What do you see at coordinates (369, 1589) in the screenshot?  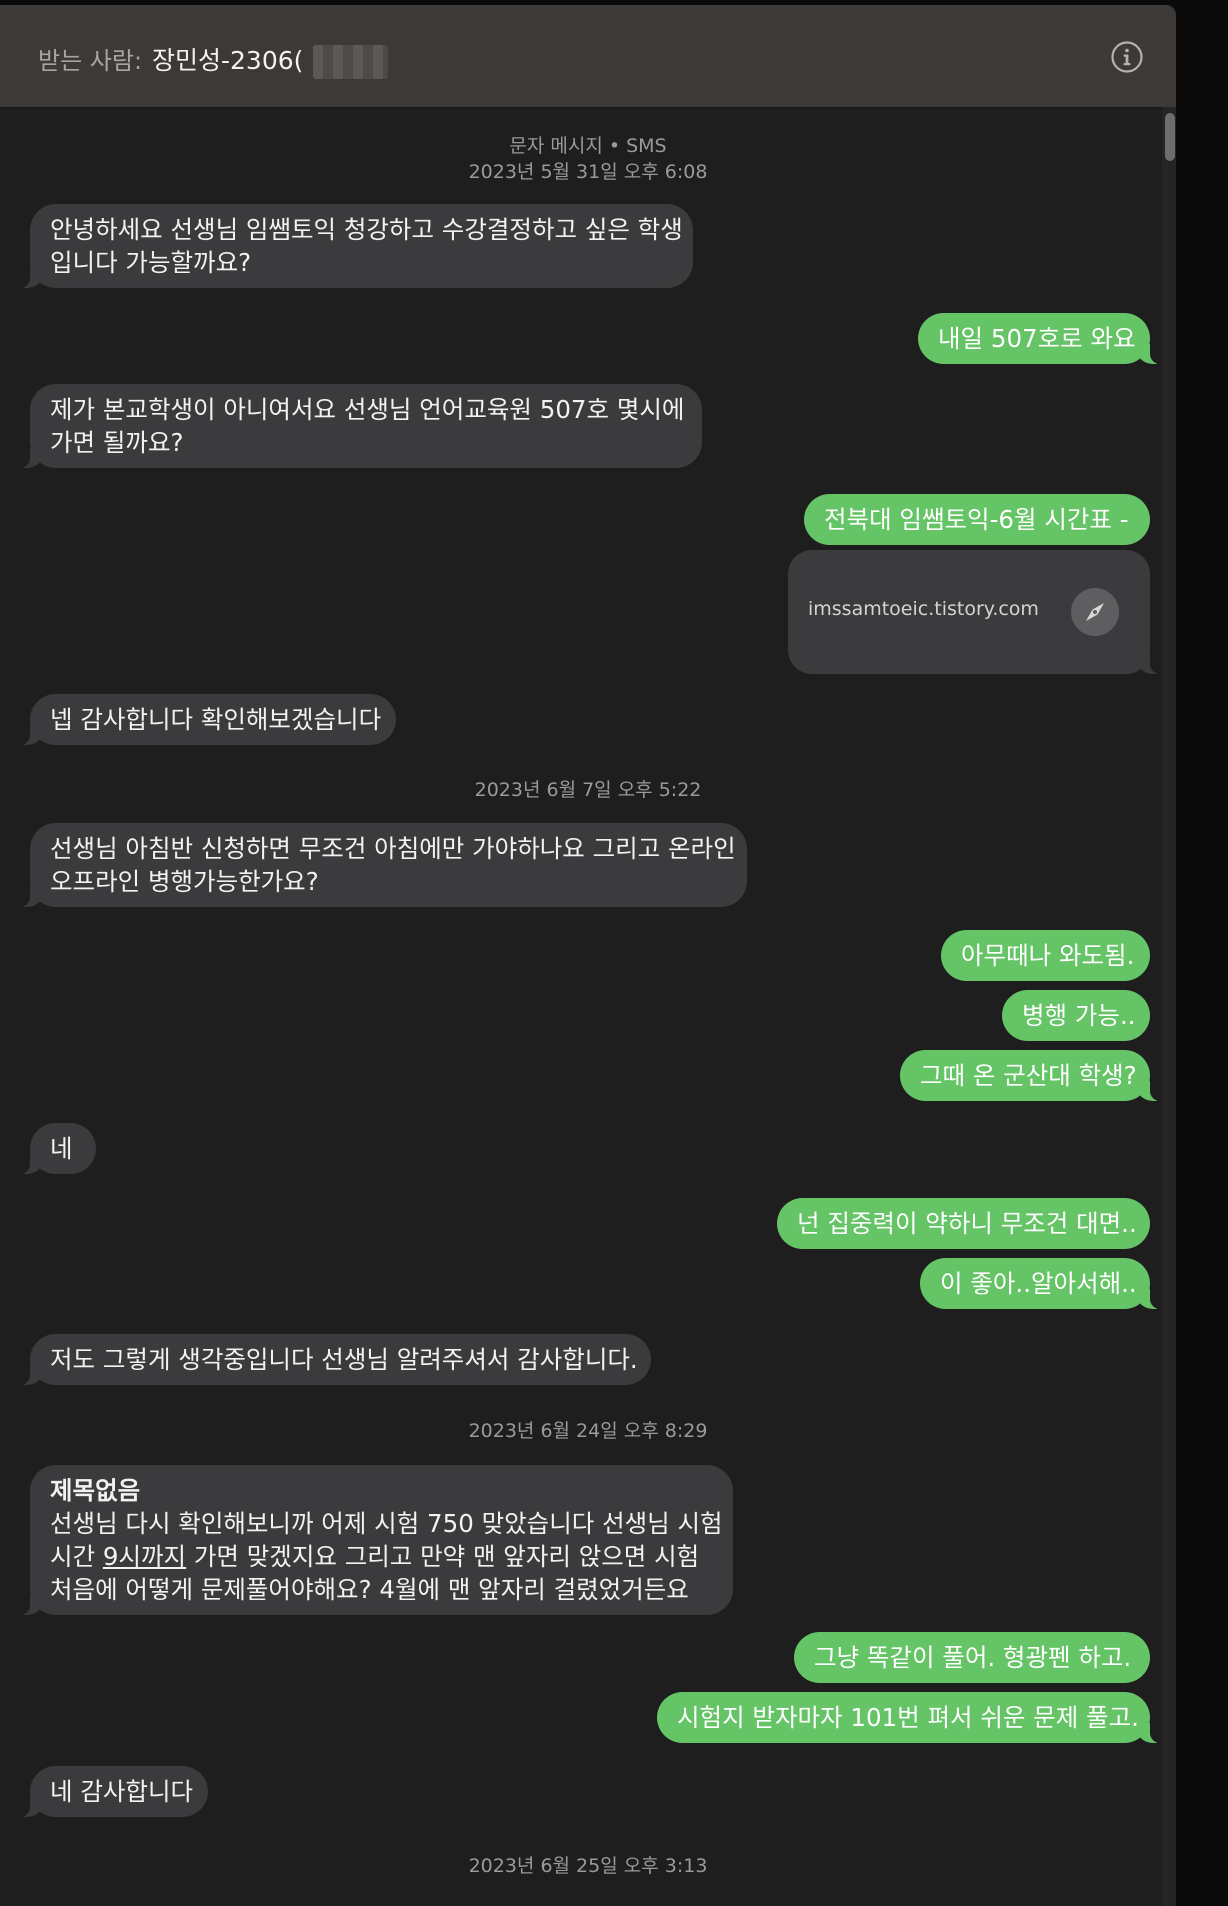 I see `message-text: 처음에 어떻게 문제풀어야해요? 4월에 맨 앞자리 걸렸었거든요` at bounding box center [369, 1589].